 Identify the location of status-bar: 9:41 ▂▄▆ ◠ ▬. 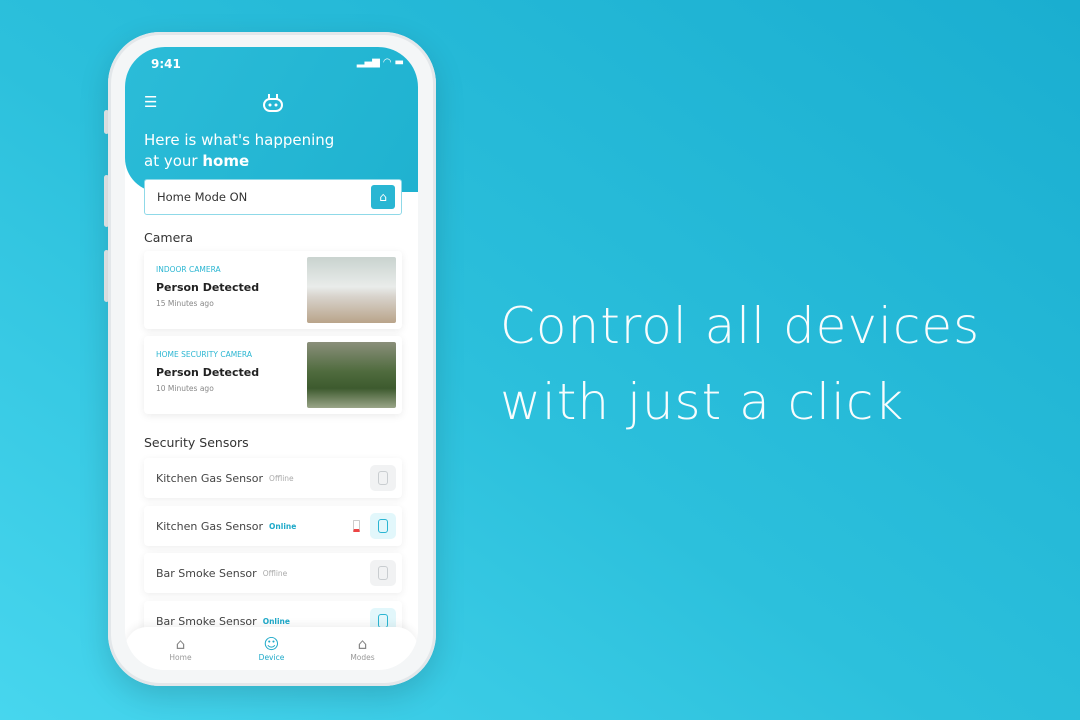
(277, 64).